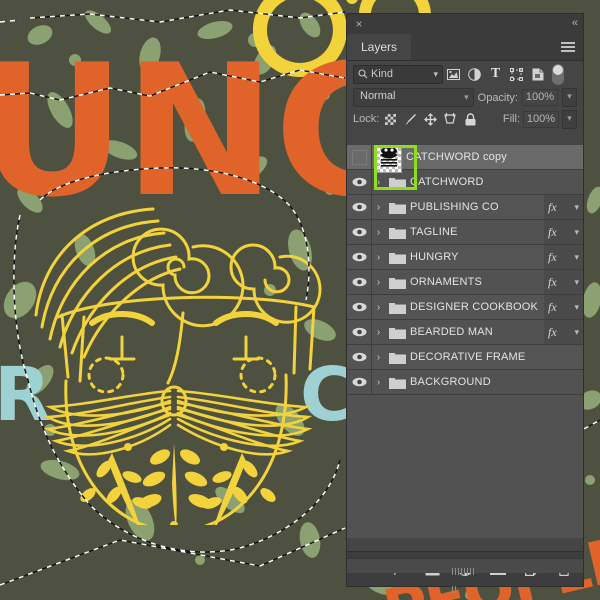 The image size is (600, 600). What do you see at coordinates (474, 307) in the screenshot?
I see `layer-name: DESIGNER COOKBOOK` at bounding box center [474, 307].